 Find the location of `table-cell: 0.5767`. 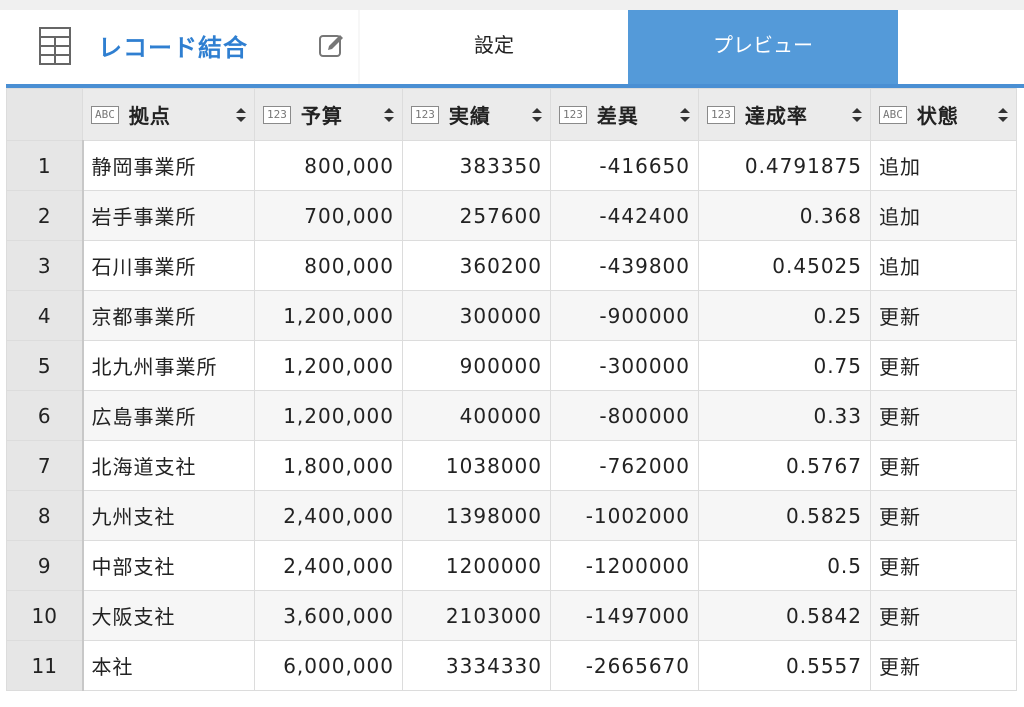

table-cell: 0.5767 is located at coordinates (784, 465).